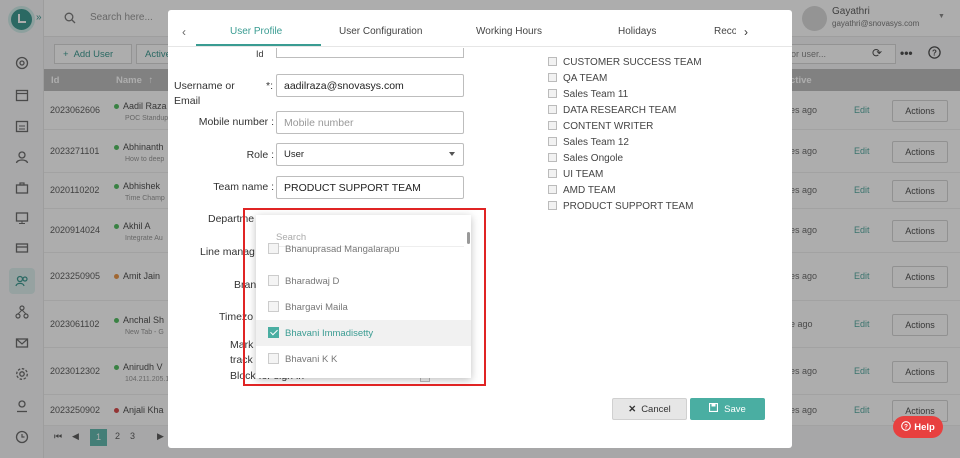 The height and width of the screenshot is (458, 960). I want to click on tab-holidays: Holidays, so click(637, 31).